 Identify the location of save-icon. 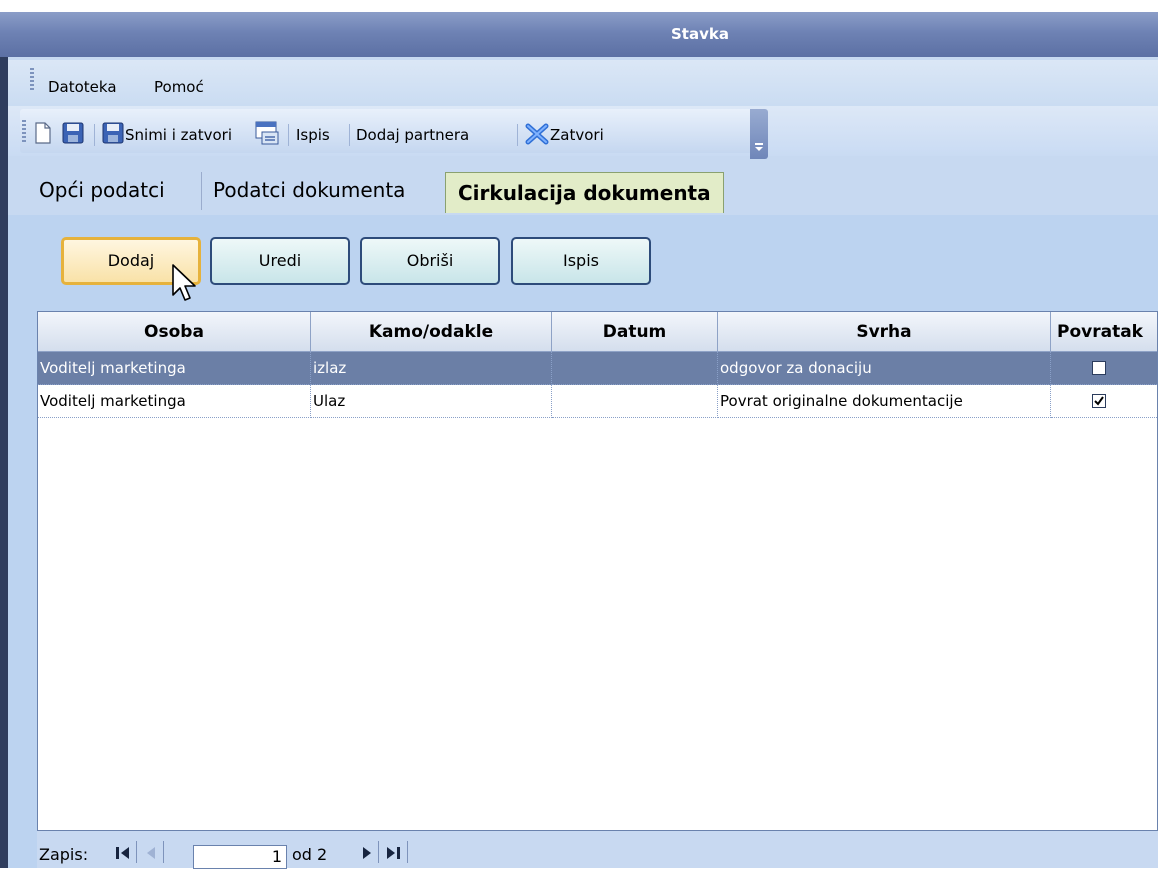
(73, 133).